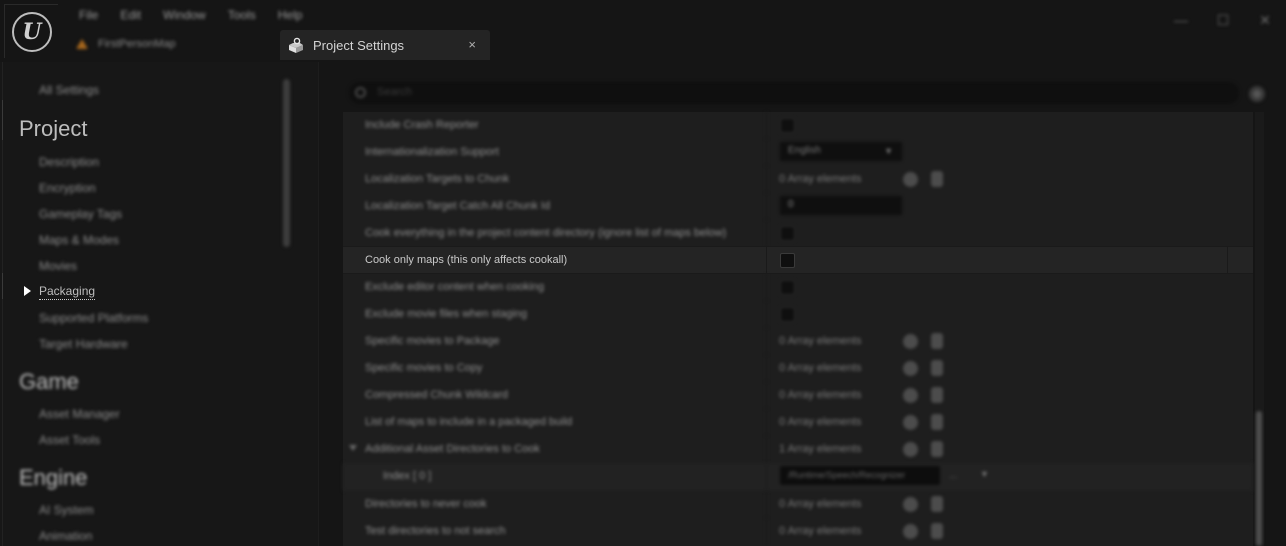 Image resolution: width=1286 pixels, height=546 pixels. Describe the element at coordinates (787, 260) in the screenshot. I see `cook-only-maps-checkbox` at that location.